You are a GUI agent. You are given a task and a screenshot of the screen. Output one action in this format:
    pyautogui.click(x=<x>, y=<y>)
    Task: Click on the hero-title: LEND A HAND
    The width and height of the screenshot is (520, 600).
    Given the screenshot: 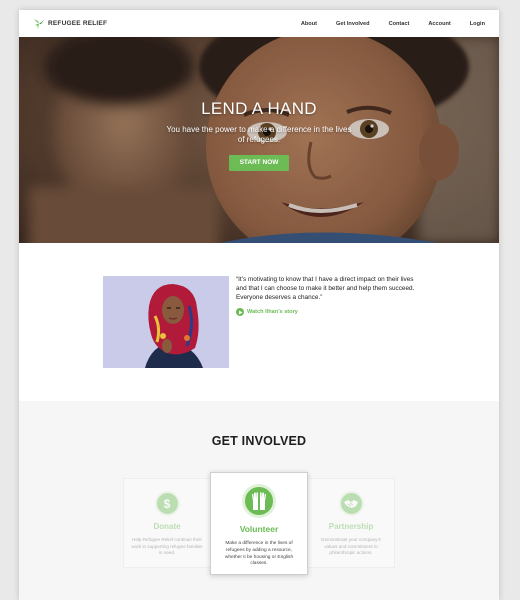 What is the action you would take?
    pyautogui.click(x=259, y=108)
    